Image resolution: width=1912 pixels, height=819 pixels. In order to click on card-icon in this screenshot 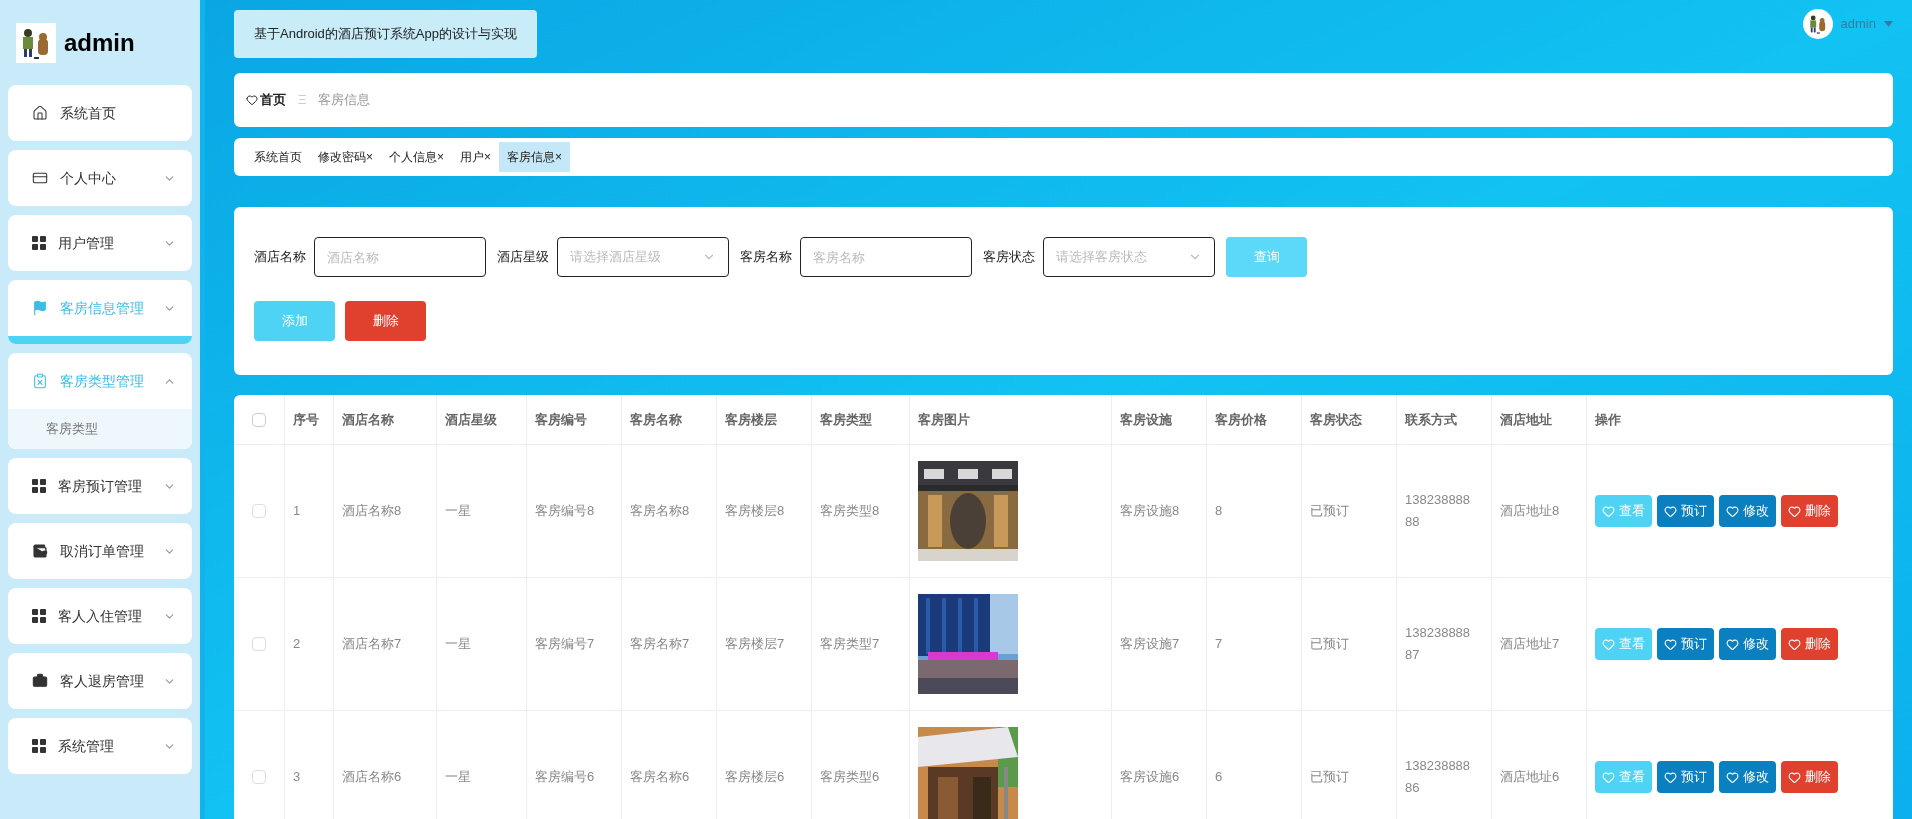, I will do `click(40, 178)`.